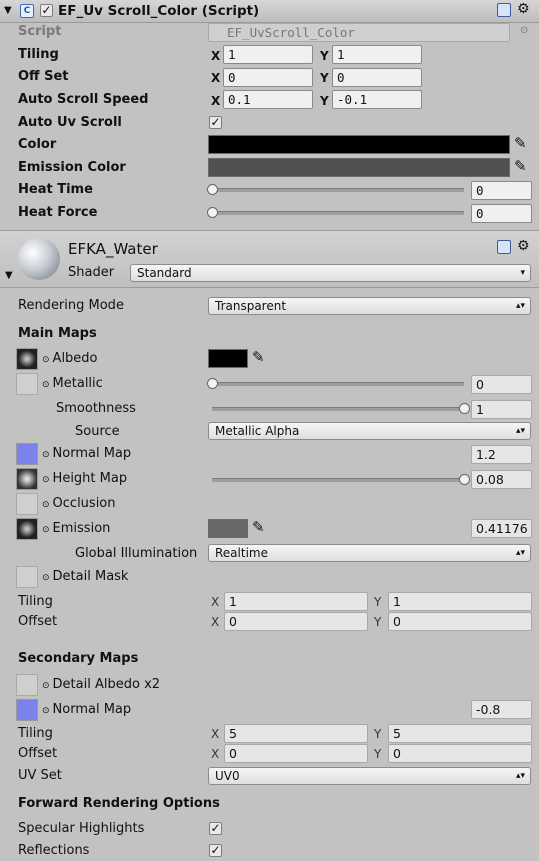 This screenshot has height=861, width=539. I want to click on heat-force-field: 0, so click(501, 213).